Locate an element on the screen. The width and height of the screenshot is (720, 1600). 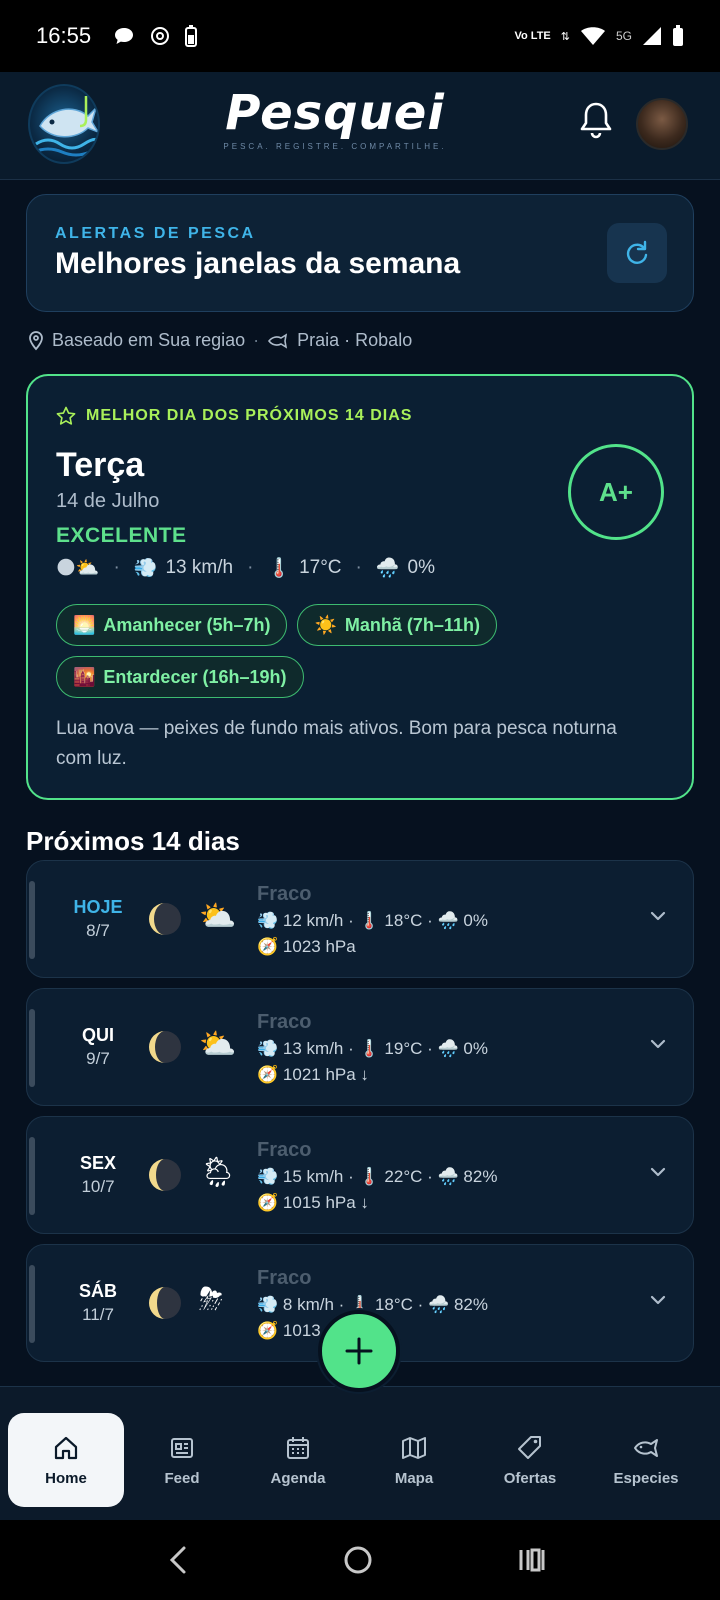
nav-label: Agenda is located at coordinates (298, 1478).